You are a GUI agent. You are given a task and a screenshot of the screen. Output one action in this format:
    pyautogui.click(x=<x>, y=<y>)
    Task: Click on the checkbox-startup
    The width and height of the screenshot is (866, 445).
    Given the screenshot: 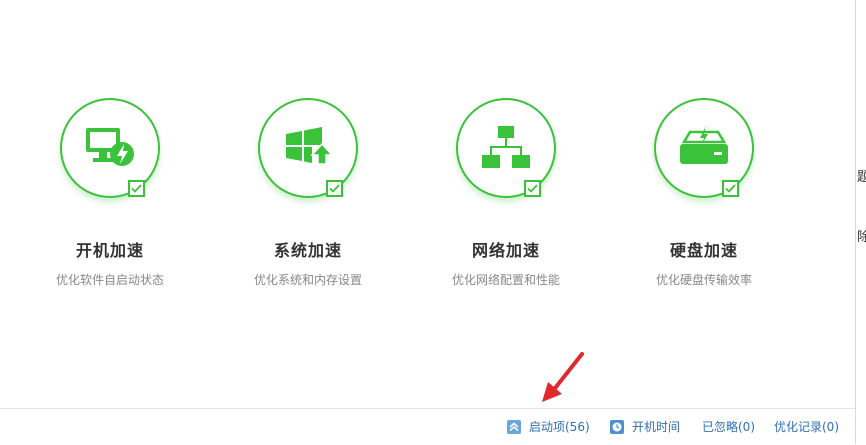 What is the action you would take?
    pyautogui.click(x=136, y=188)
    